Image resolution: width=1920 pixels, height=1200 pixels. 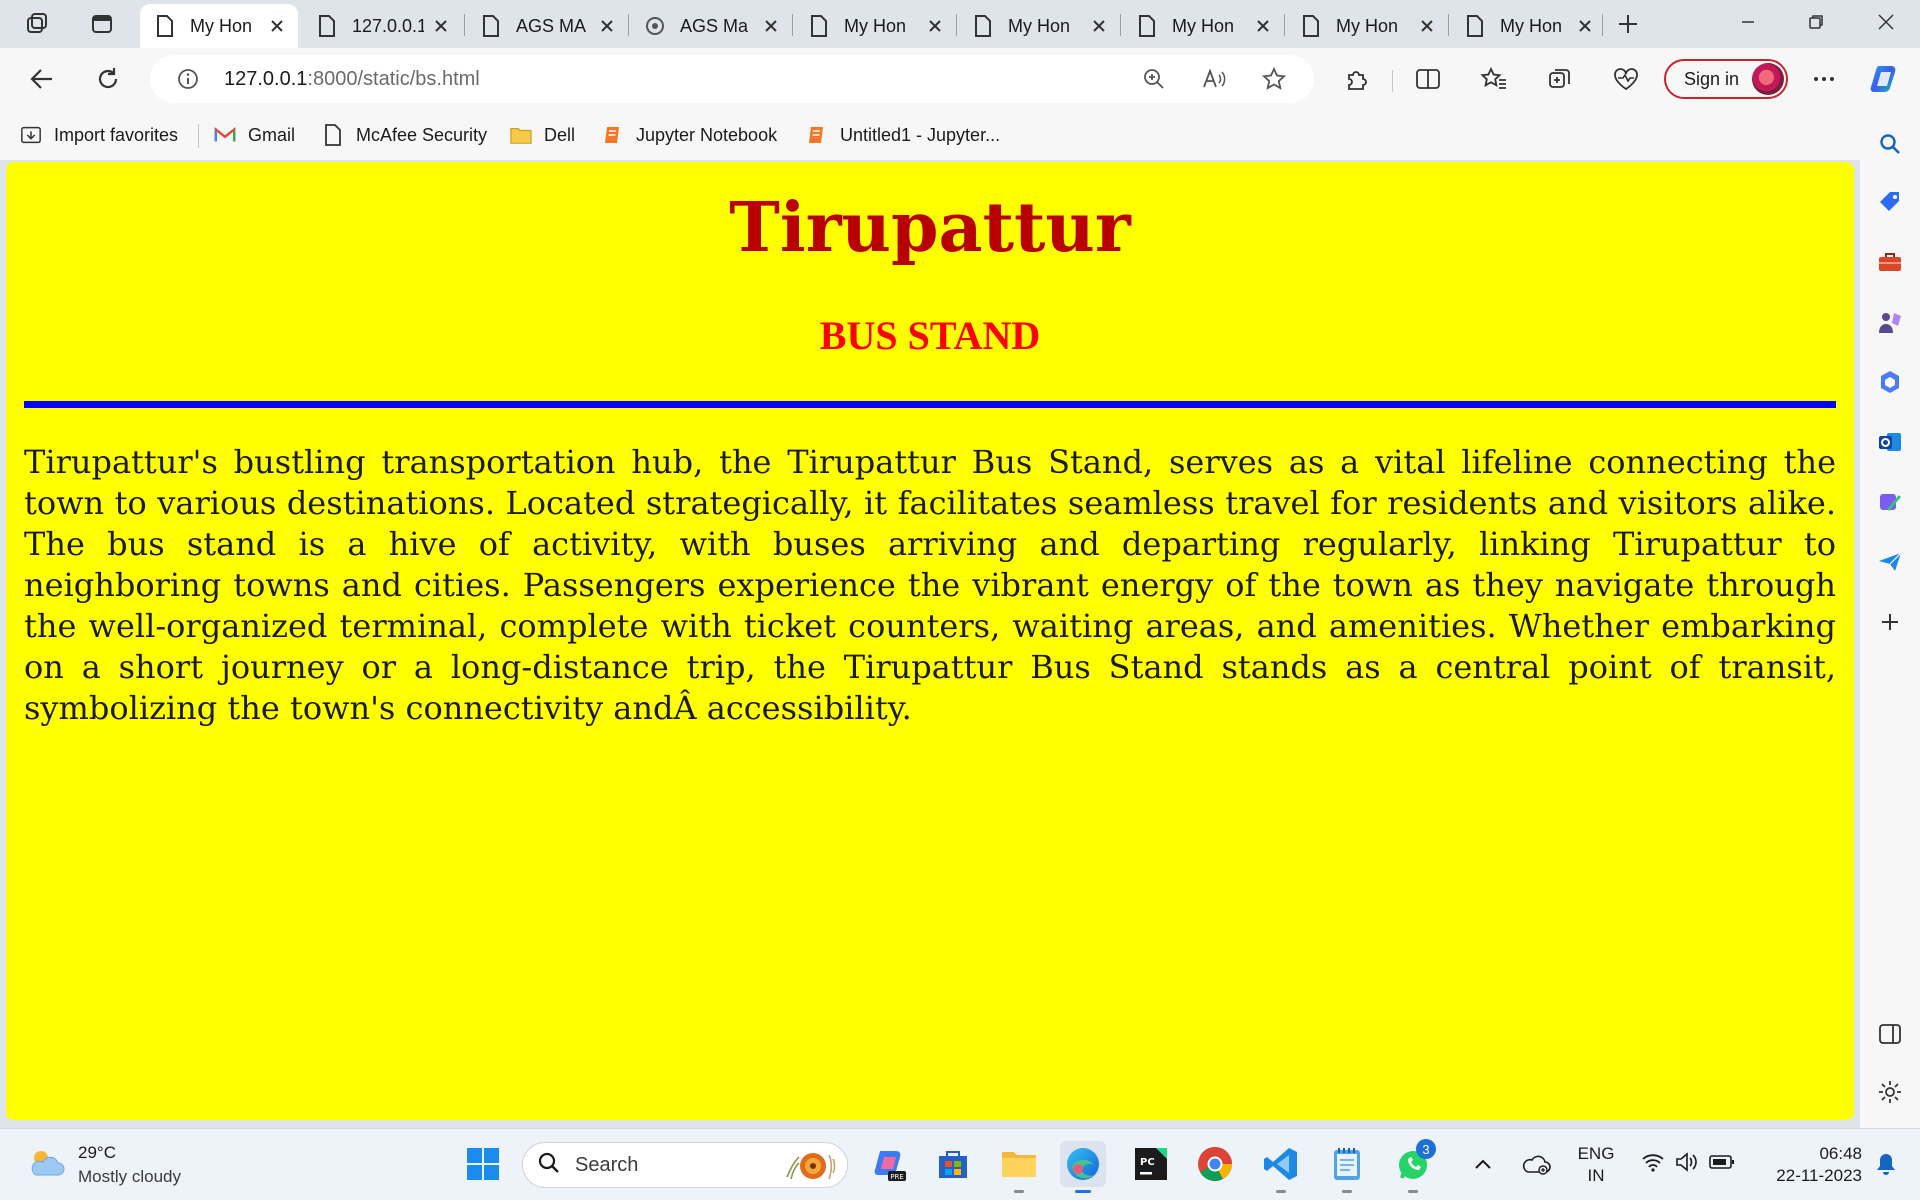 I want to click on back-icon, so click(x=42, y=79).